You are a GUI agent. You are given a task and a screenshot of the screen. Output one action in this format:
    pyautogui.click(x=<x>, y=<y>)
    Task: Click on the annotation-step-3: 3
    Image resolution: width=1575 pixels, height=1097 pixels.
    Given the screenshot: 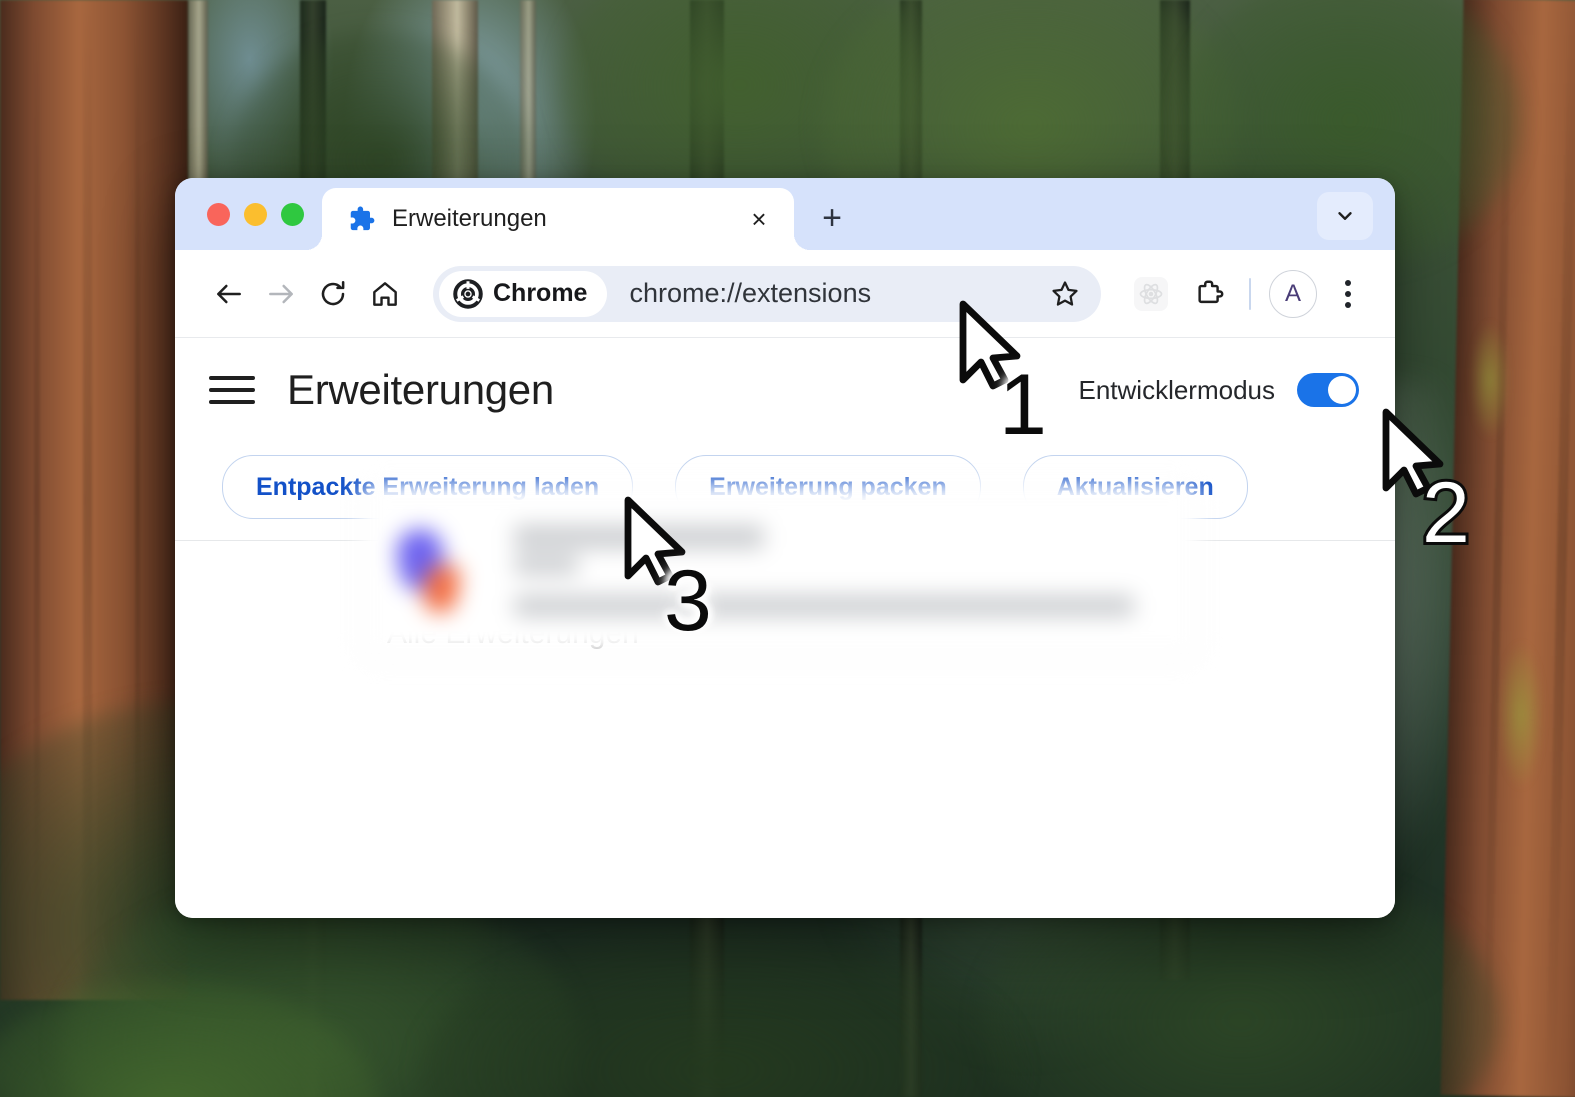 What is the action you would take?
    pyautogui.click(x=666, y=570)
    